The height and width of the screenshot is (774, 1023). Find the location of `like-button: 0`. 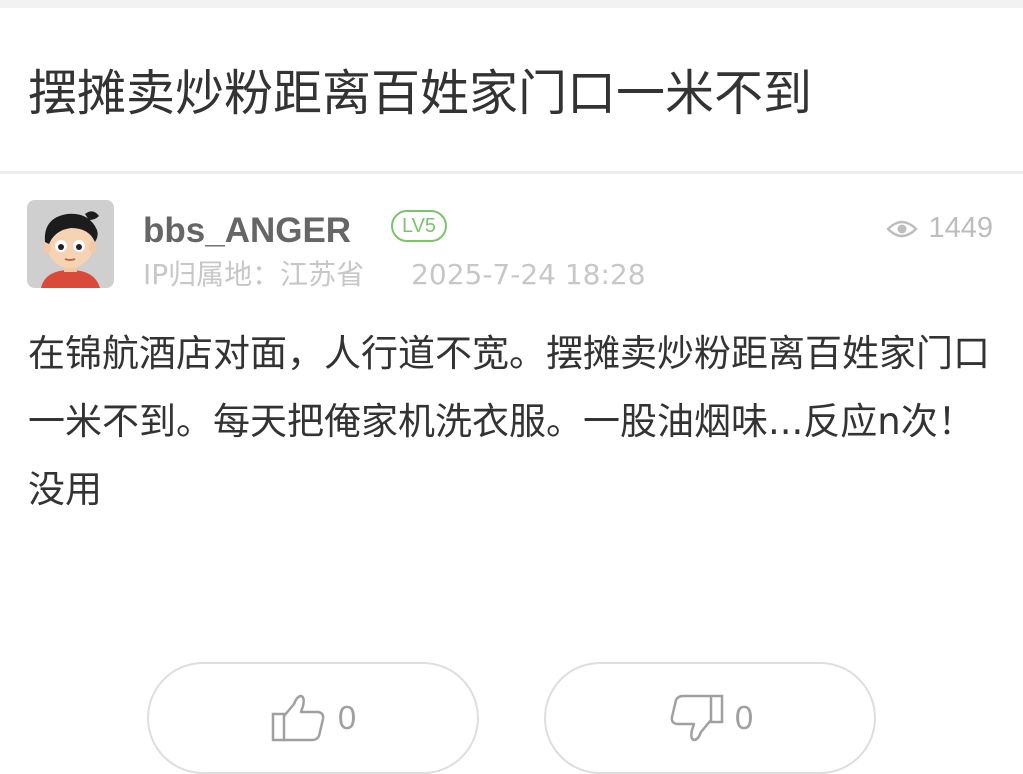

like-button: 0 is located at coordinates (313, 718).